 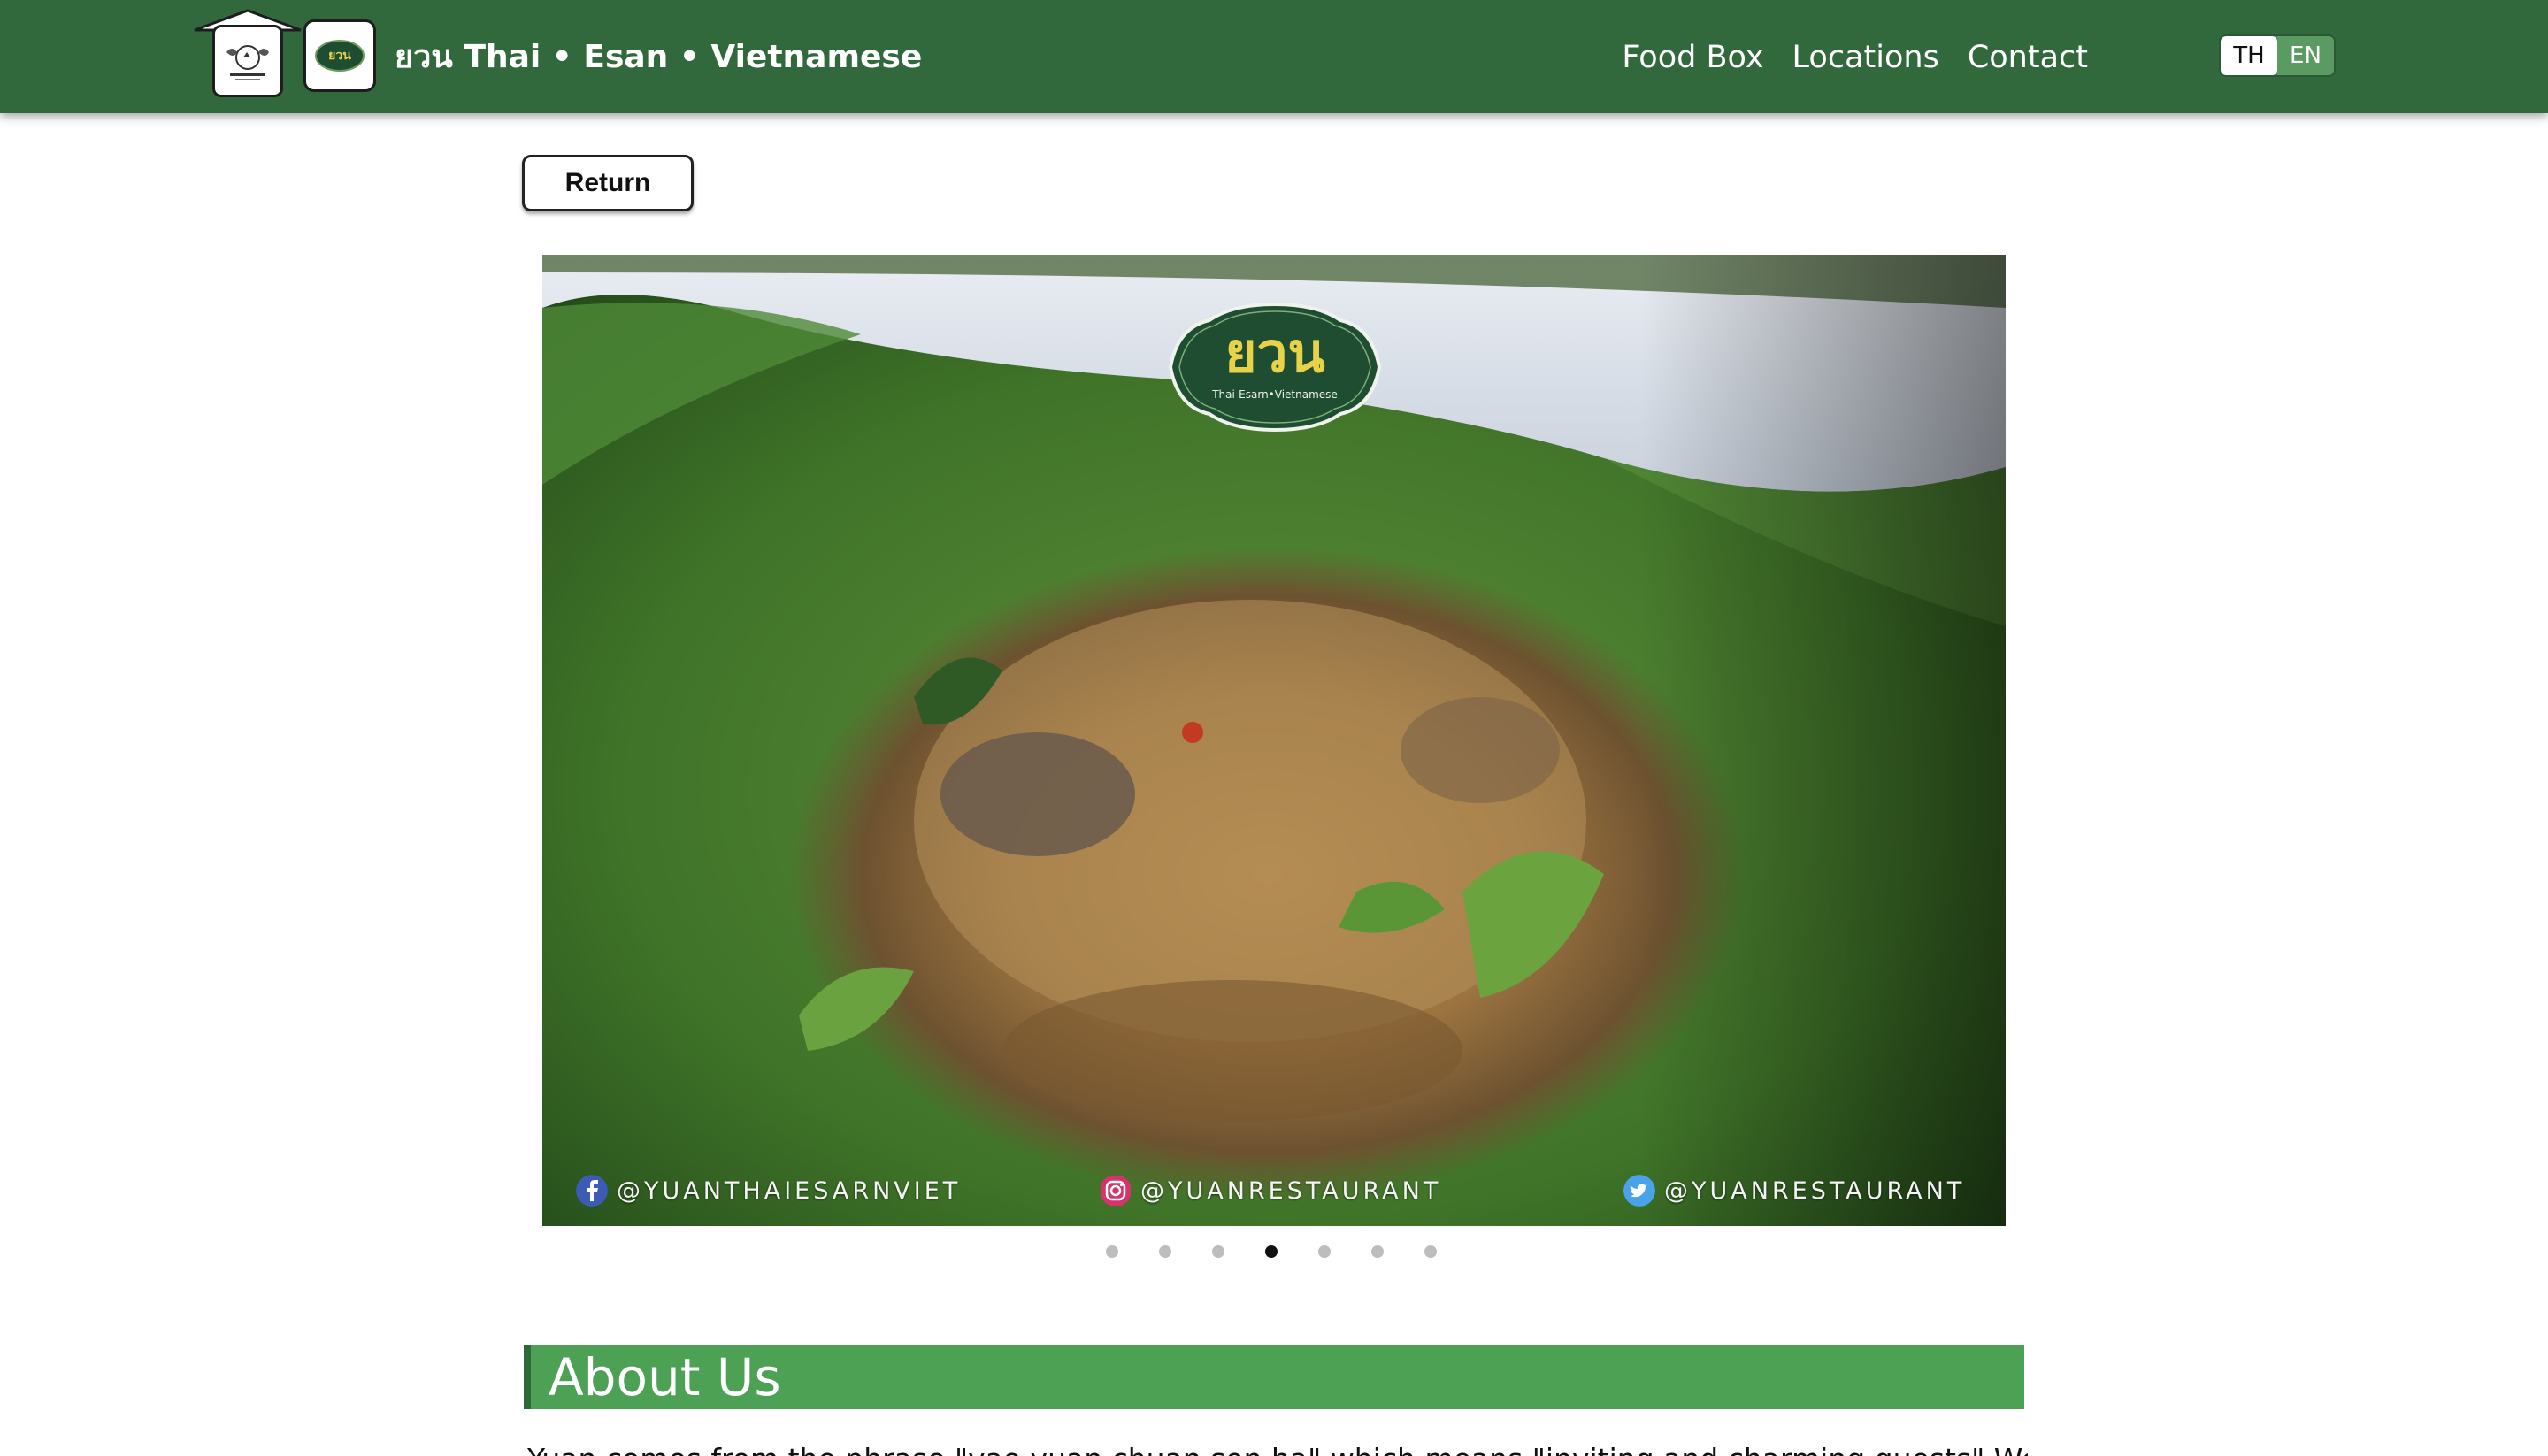 I want to click on facebook-icon, so click(x=592, y=1191).